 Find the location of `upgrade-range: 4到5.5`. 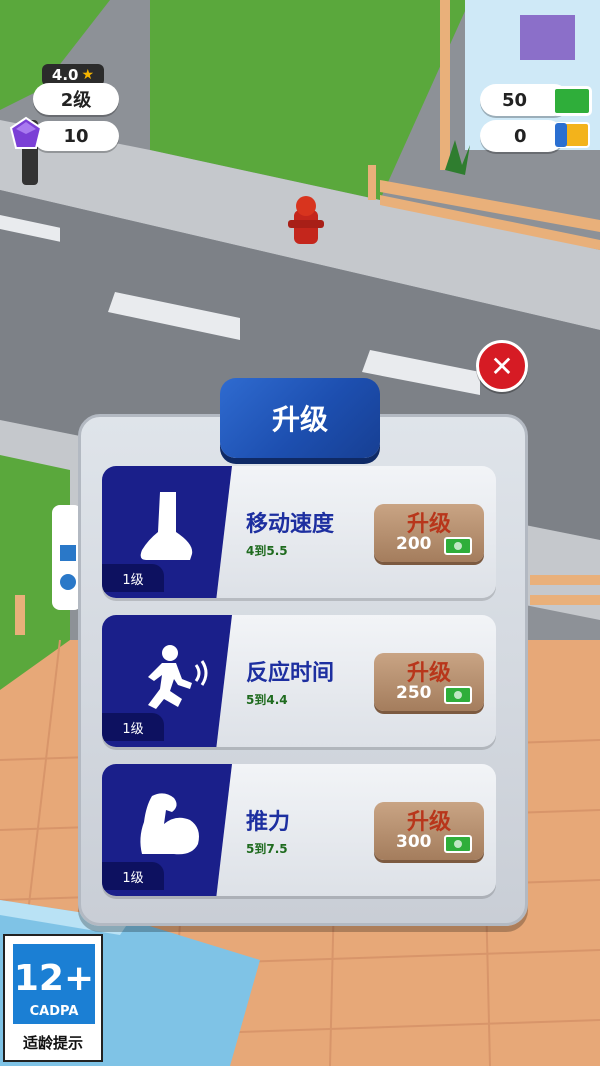

upgrade-range: 4到5.5 is located at coordinates (267, 551).